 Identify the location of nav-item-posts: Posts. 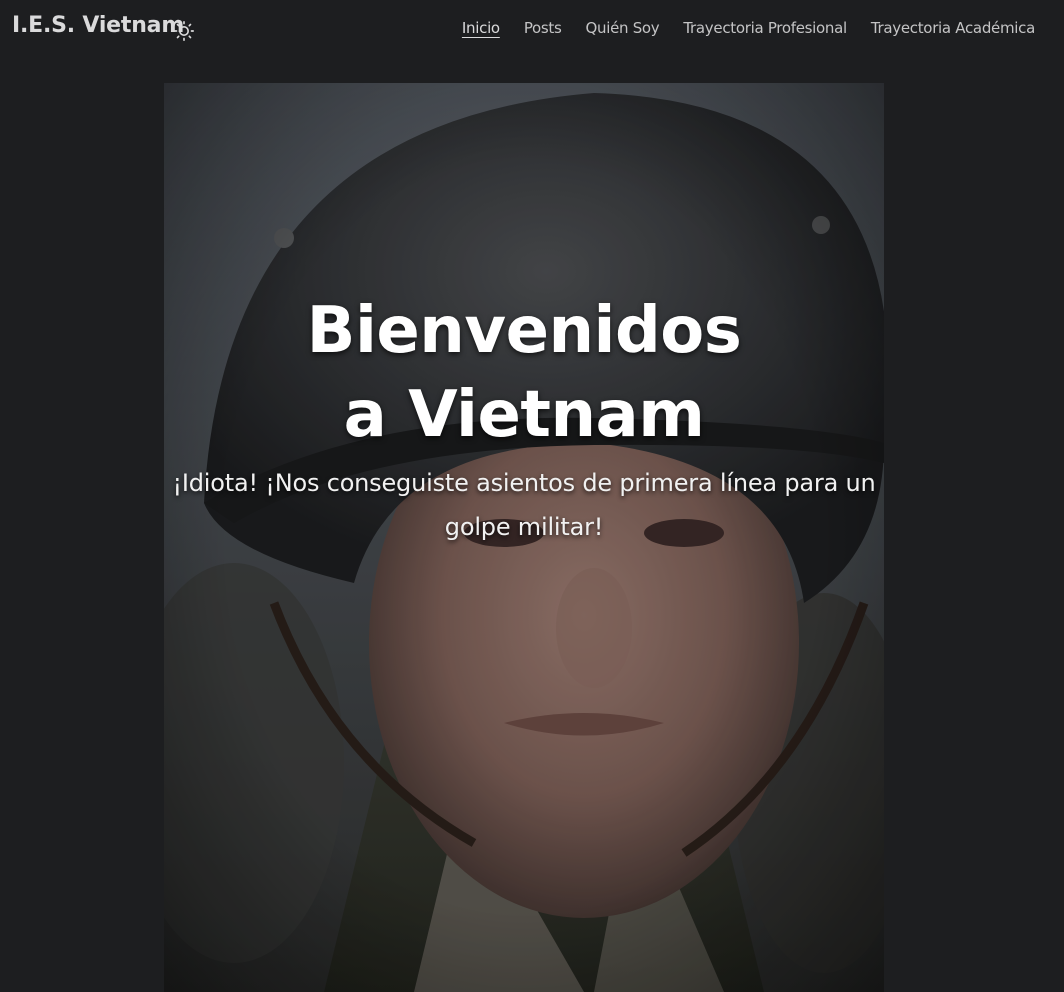
(543, 28).